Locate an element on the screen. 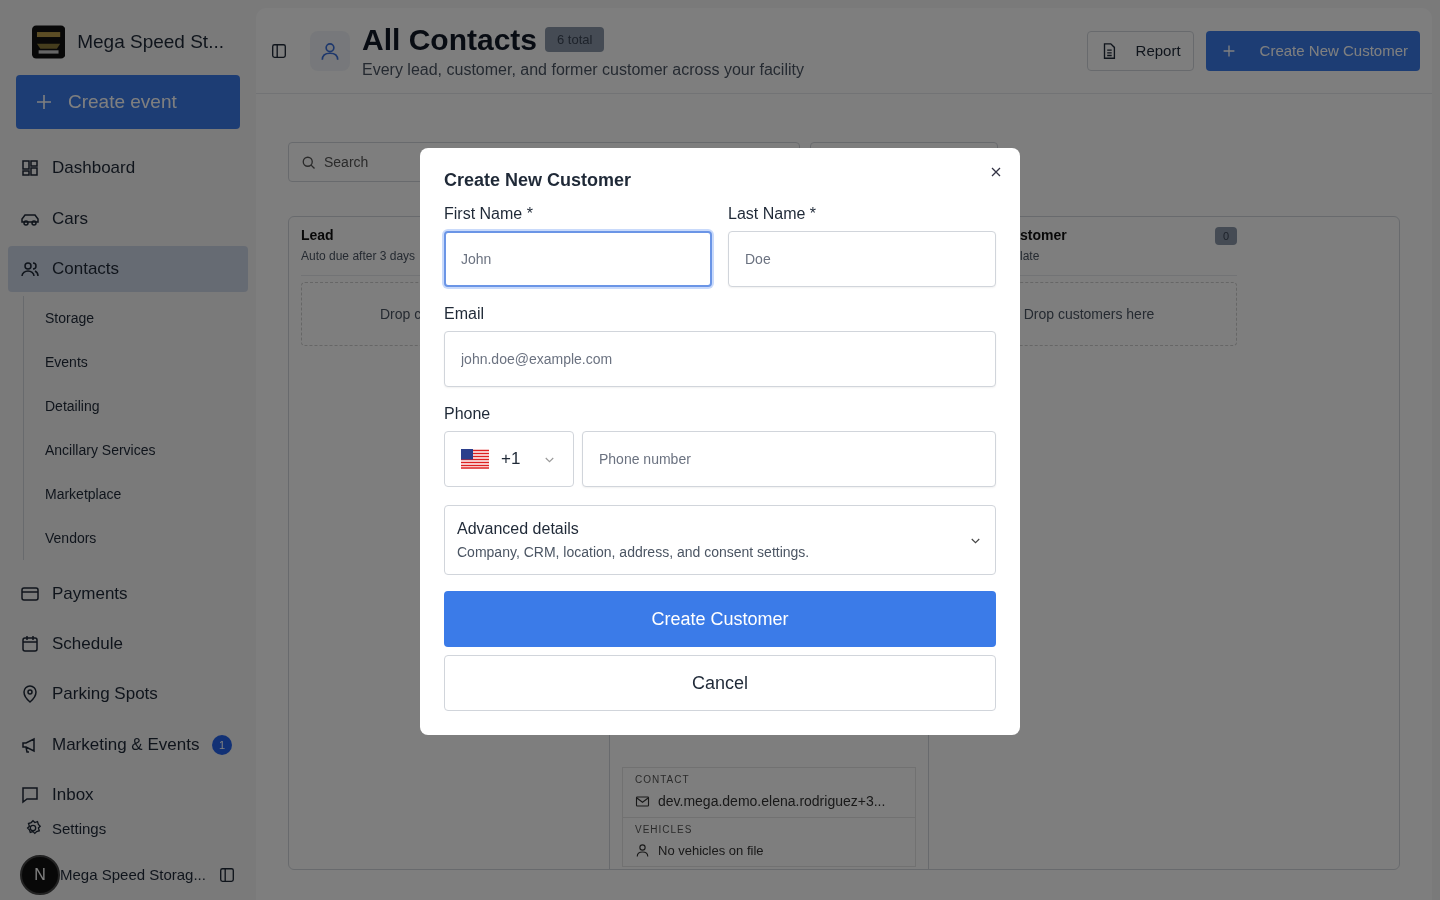 The width and height of the screenshot is (1440, 900). page-title: All Contacts is located at coordinates (450, 39).